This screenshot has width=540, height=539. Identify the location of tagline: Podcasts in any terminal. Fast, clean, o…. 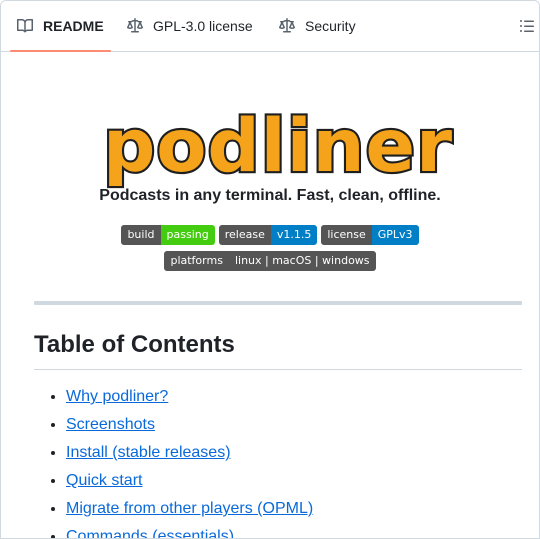
(270, 195).